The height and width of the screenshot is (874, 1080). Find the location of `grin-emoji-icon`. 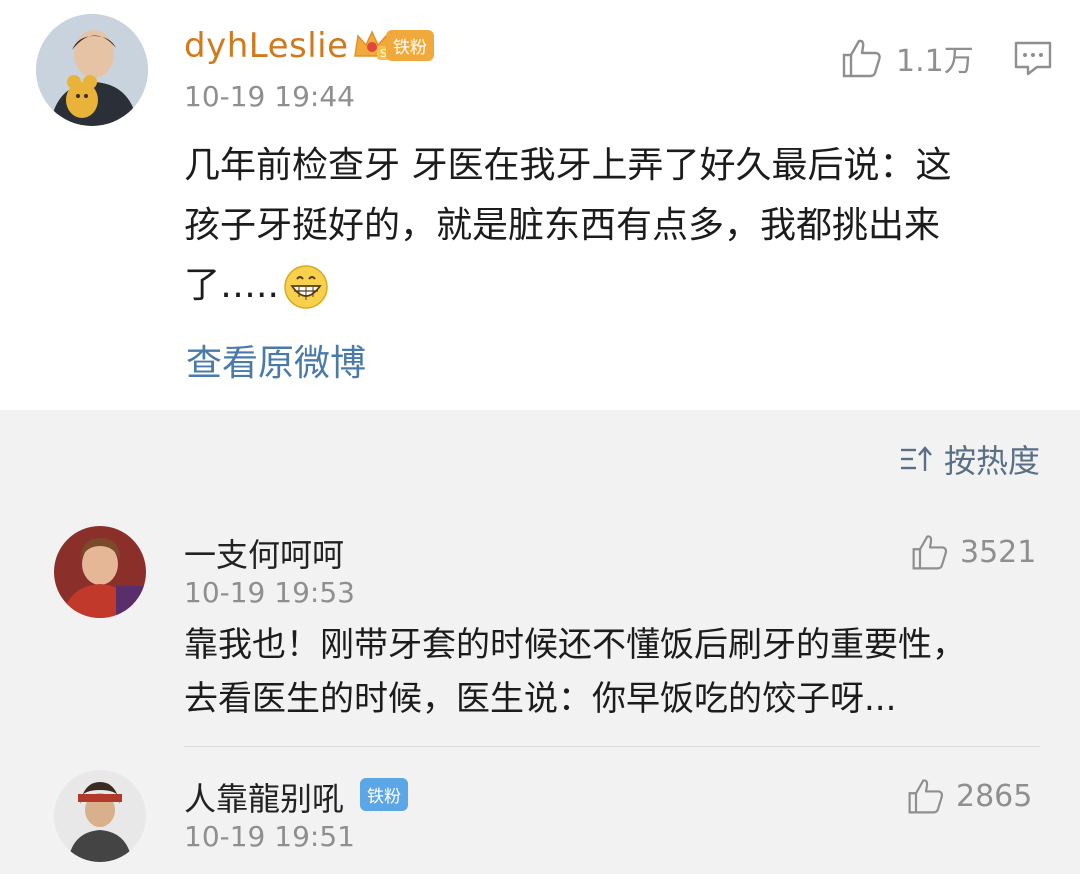

grin-emoji-icon is located at coordinates (306, 287).